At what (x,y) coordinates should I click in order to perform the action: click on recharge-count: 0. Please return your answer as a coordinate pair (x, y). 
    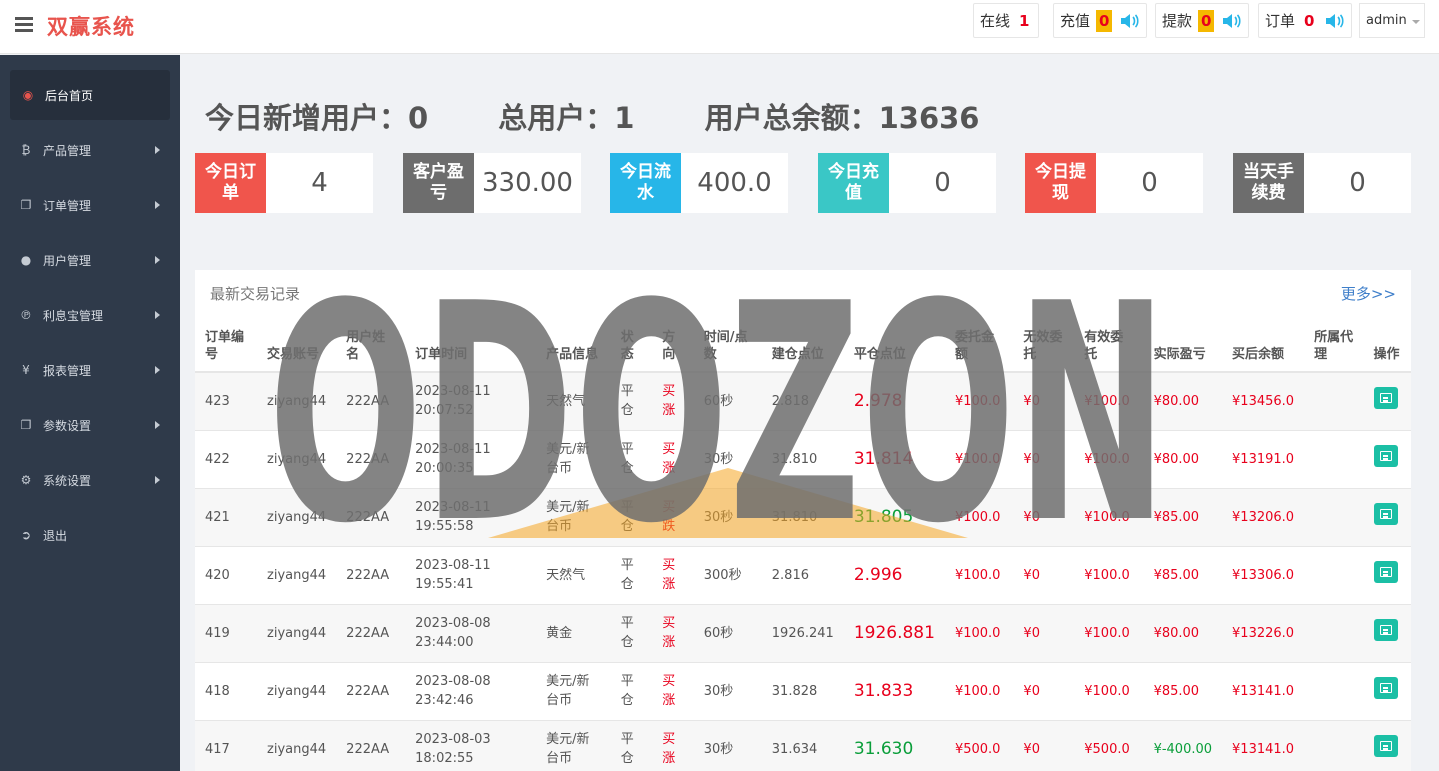
    Looking at the image, I should click on (1104, 20).